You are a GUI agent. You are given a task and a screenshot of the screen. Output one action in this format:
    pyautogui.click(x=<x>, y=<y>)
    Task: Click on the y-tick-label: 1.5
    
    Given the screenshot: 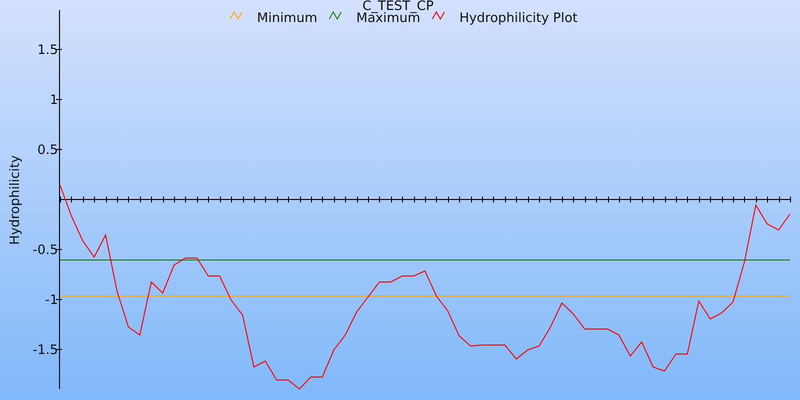 What is the action you would take?
    pyautogui.click(x=47, y=50)
    